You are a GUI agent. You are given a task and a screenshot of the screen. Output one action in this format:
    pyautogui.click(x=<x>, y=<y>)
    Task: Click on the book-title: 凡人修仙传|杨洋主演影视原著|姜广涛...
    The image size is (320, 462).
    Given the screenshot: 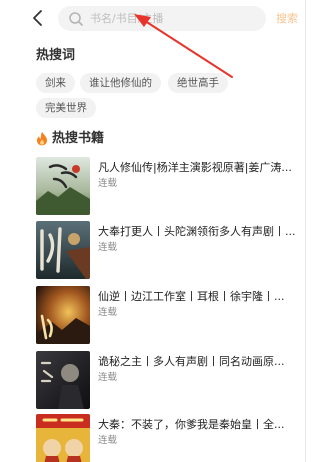 What is the action you would take?
    pyautogui.click(x=195, y=167)
    